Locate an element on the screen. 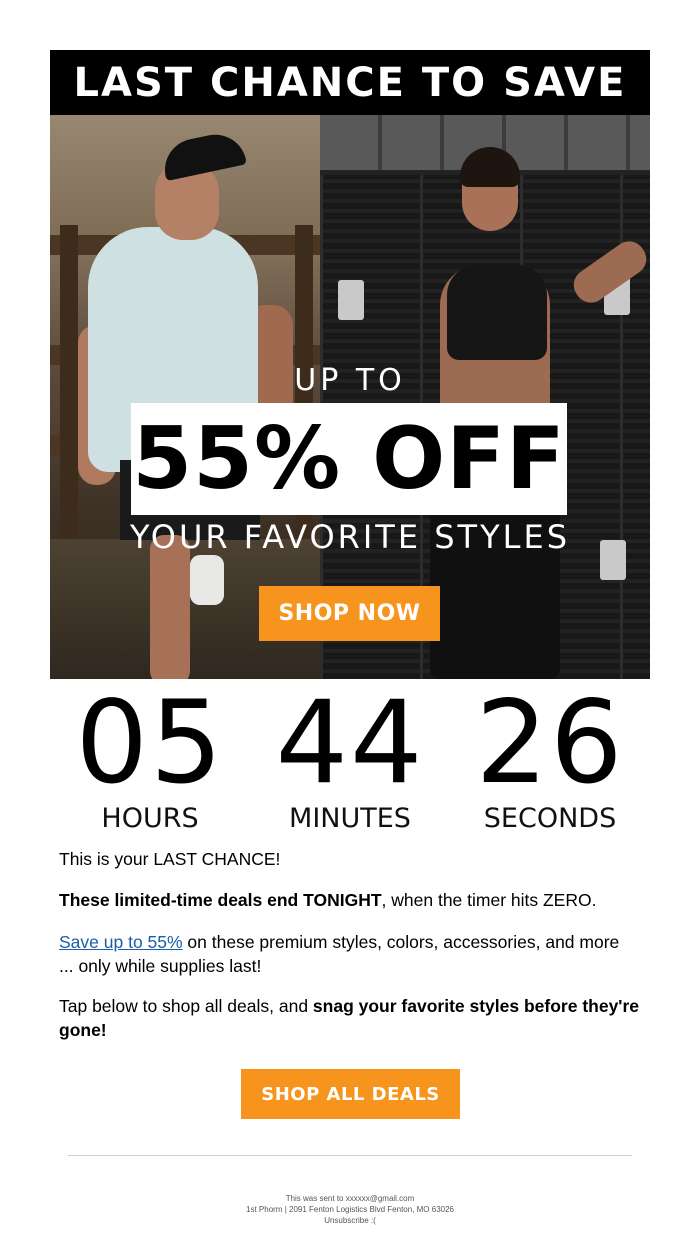  savings-text-line2: ... only while supplies last! is located at coordinates (160, 966).